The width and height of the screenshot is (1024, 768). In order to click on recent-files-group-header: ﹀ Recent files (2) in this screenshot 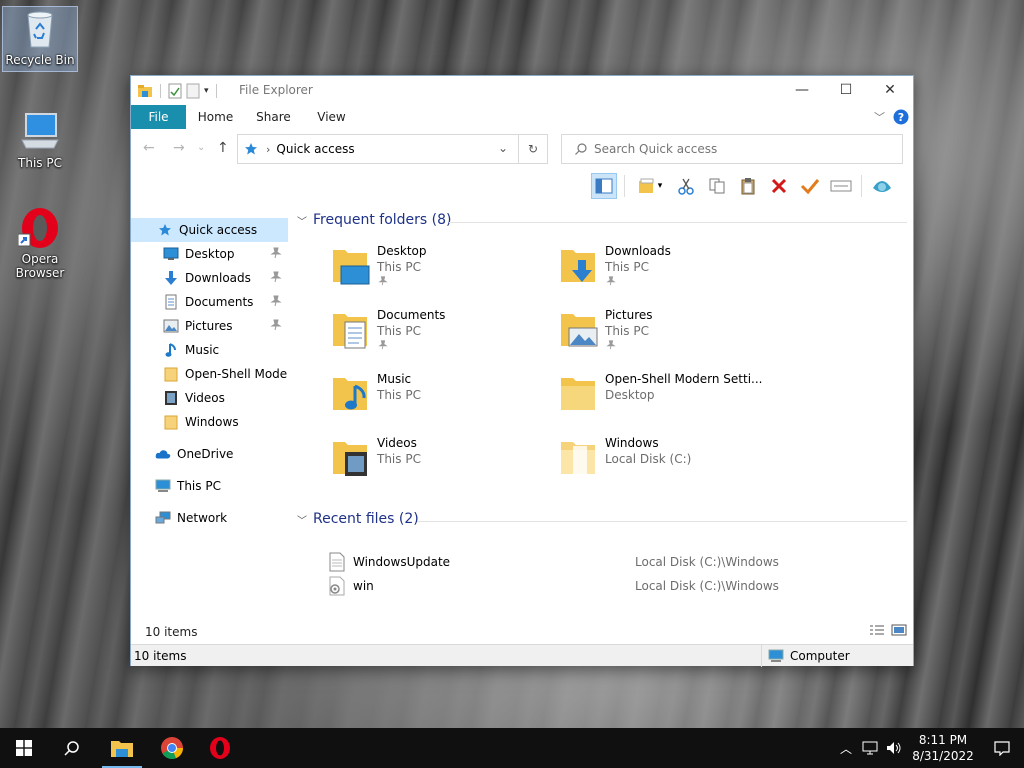, I will do `click(358, 519)`.